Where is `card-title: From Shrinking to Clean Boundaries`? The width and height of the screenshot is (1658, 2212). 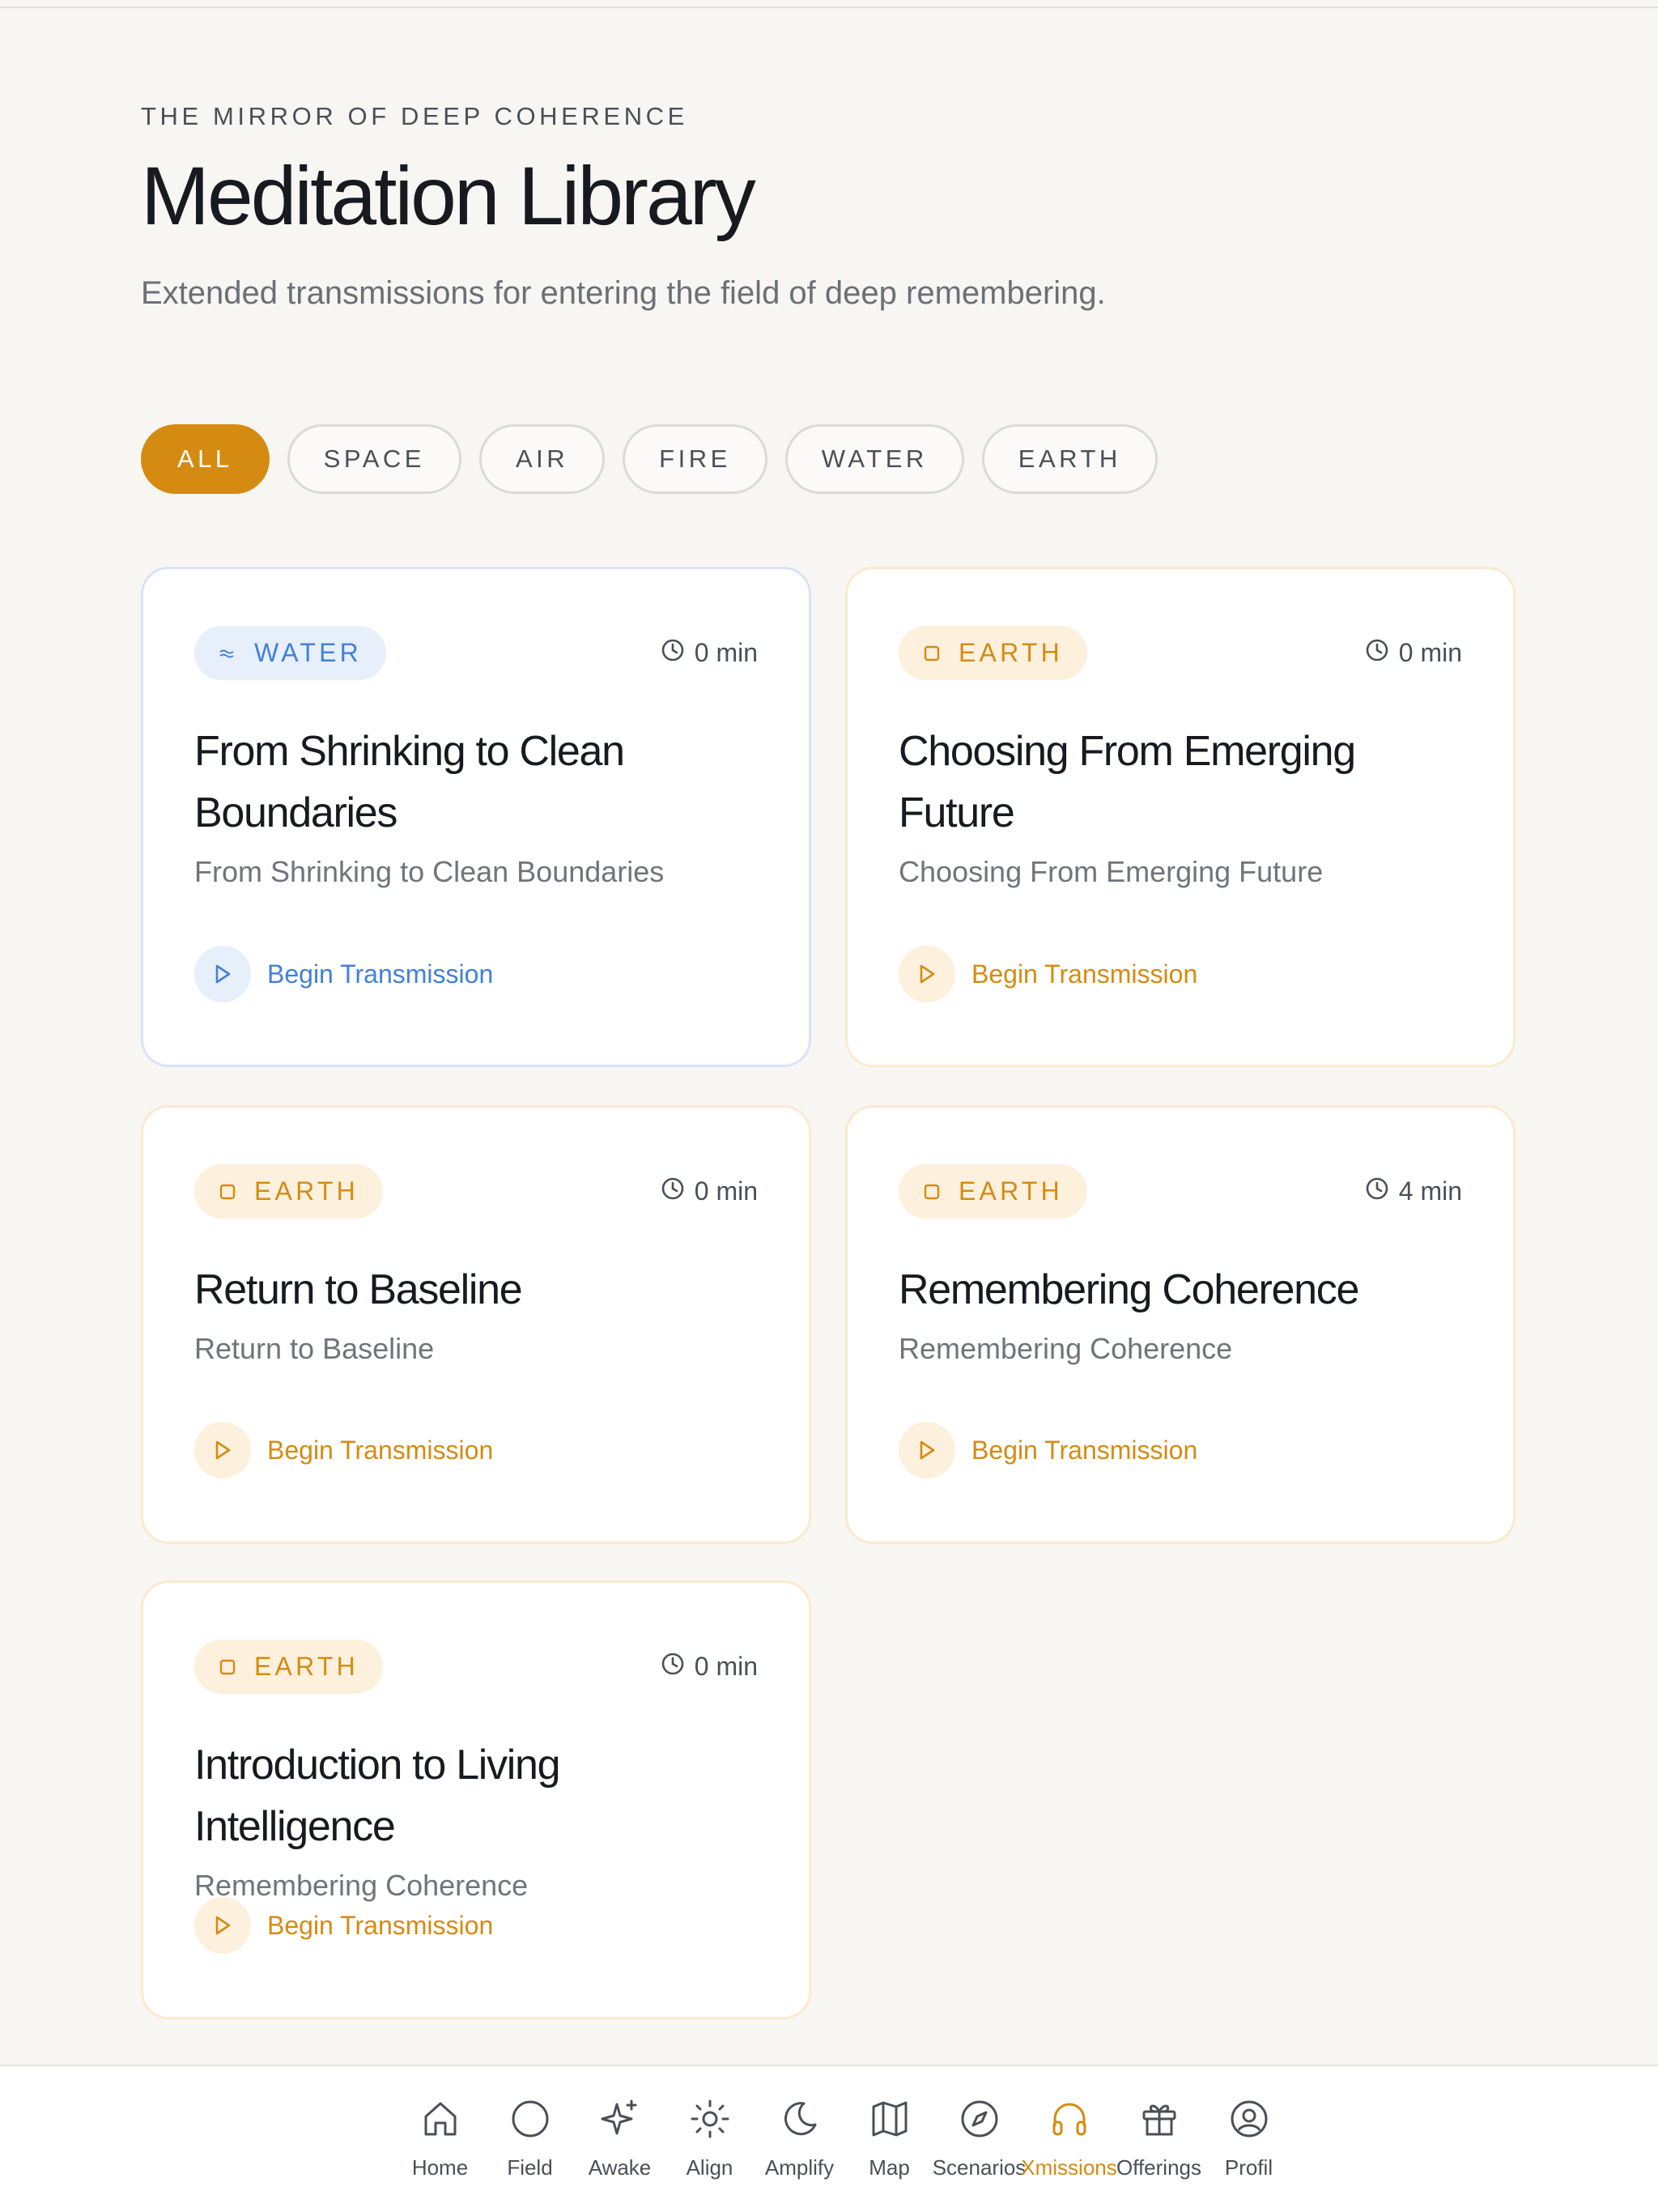 card-title: From Shrinking to Clean Boundaries is located at coordinates (409, 782).